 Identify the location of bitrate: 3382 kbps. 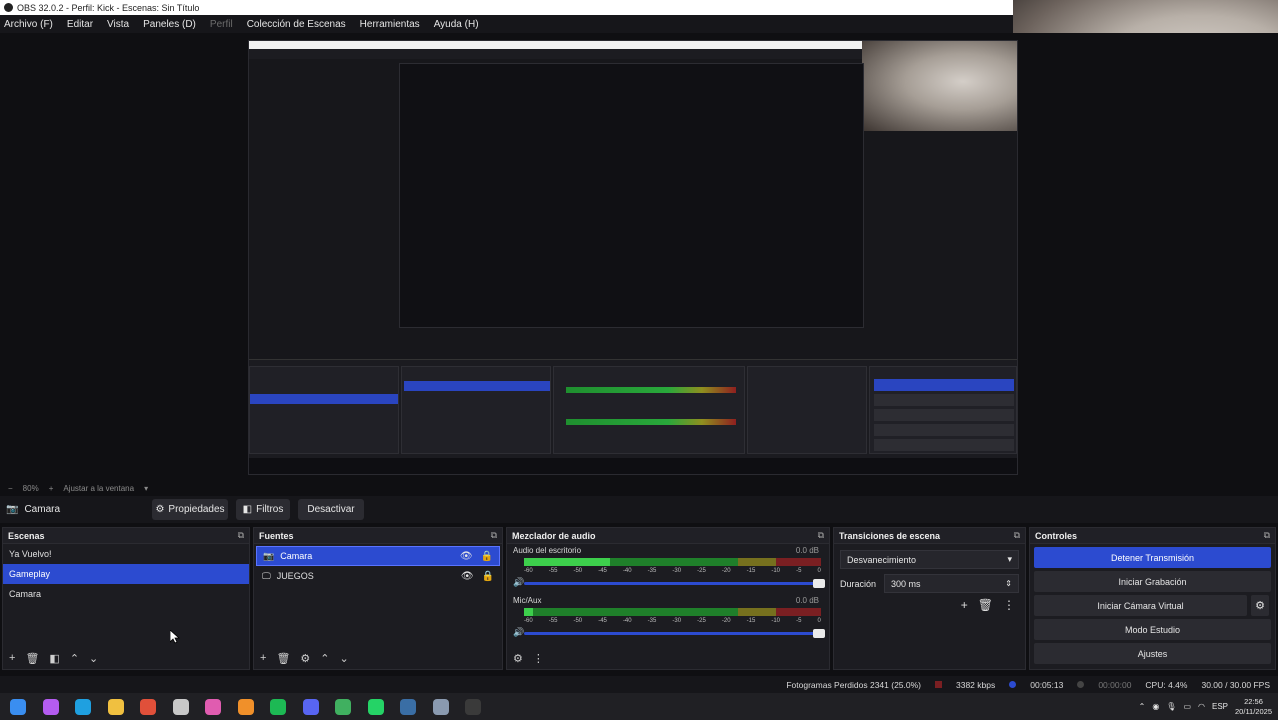
(976, 684).